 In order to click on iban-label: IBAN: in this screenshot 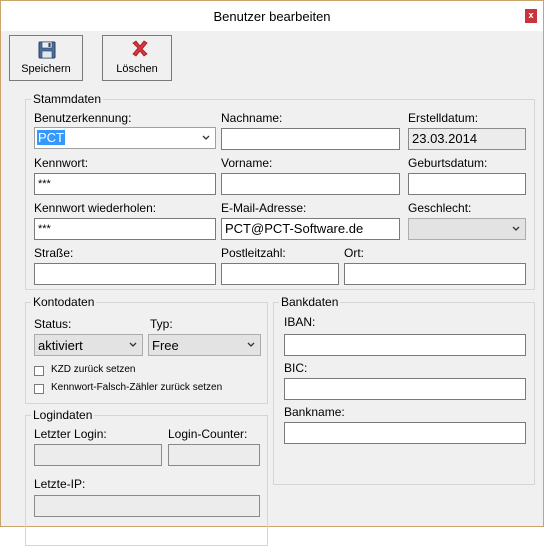, I will do `click(300, 322)`.